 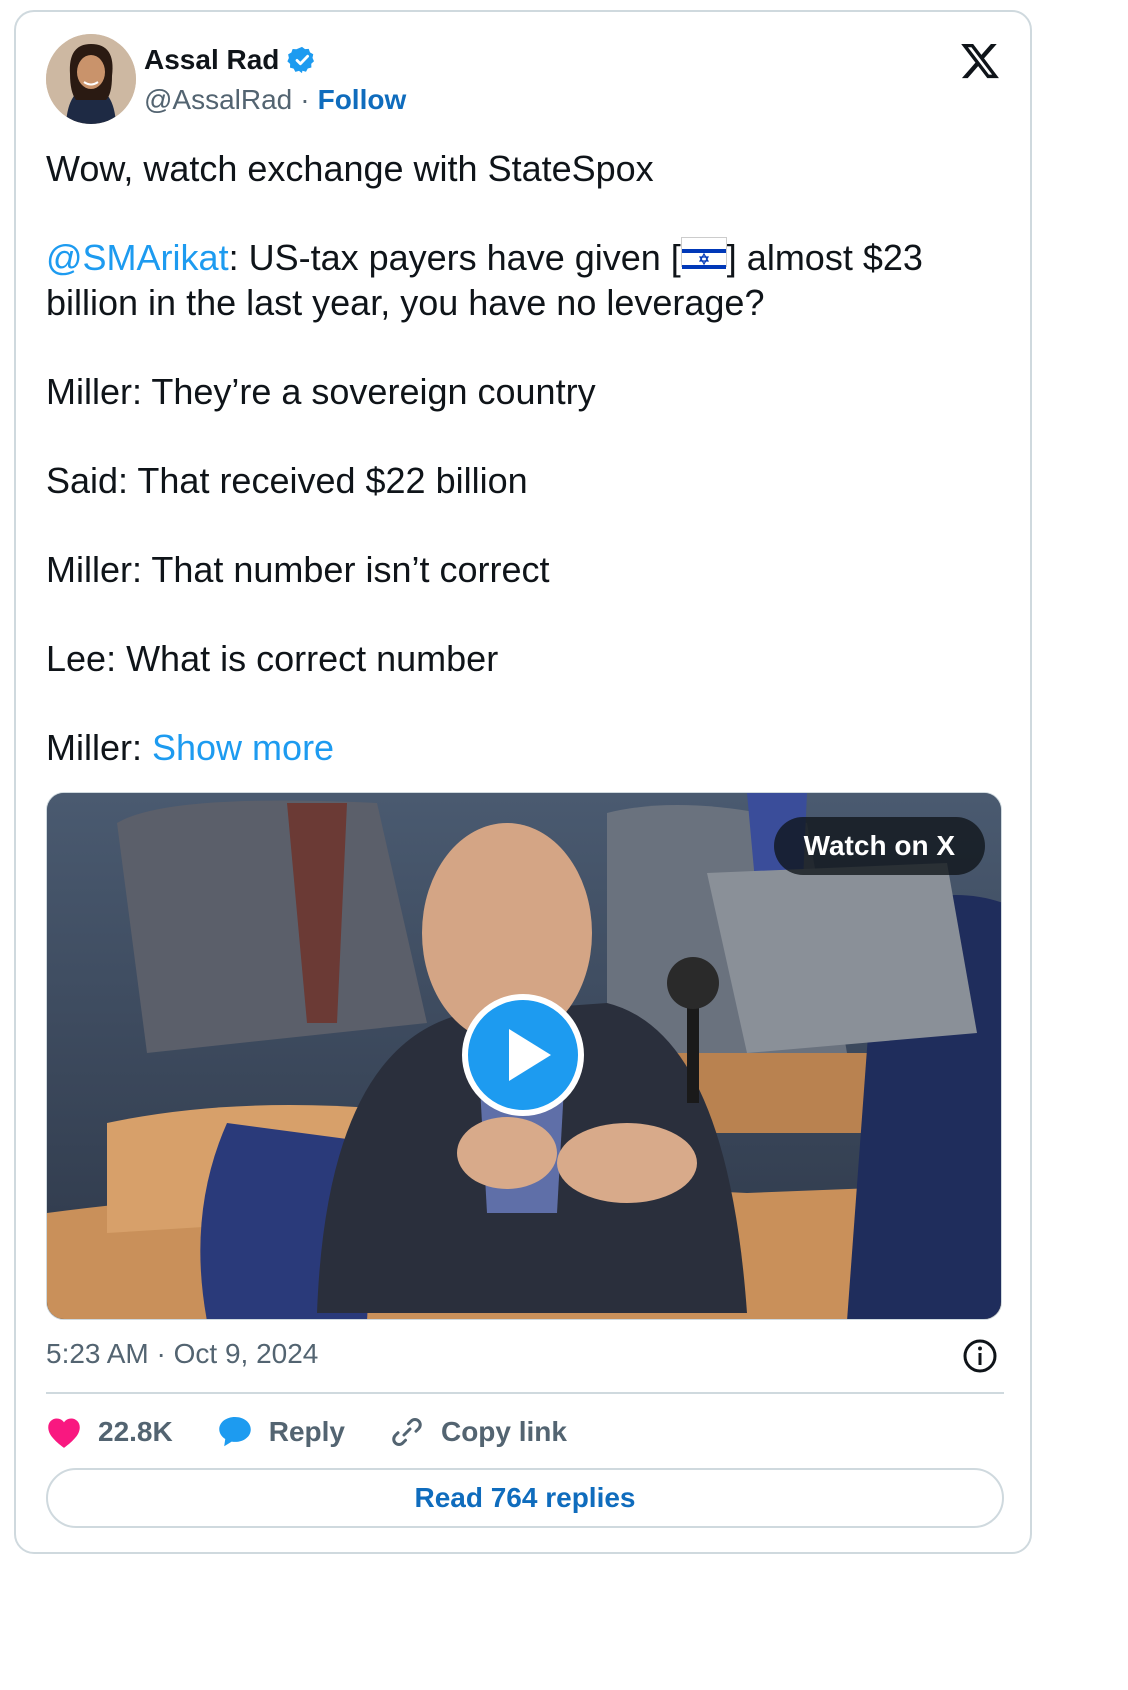 I want to click on tweet-timestamp: 5:23 AM · Oct 9, 2024, so click(x=182, y=1354).